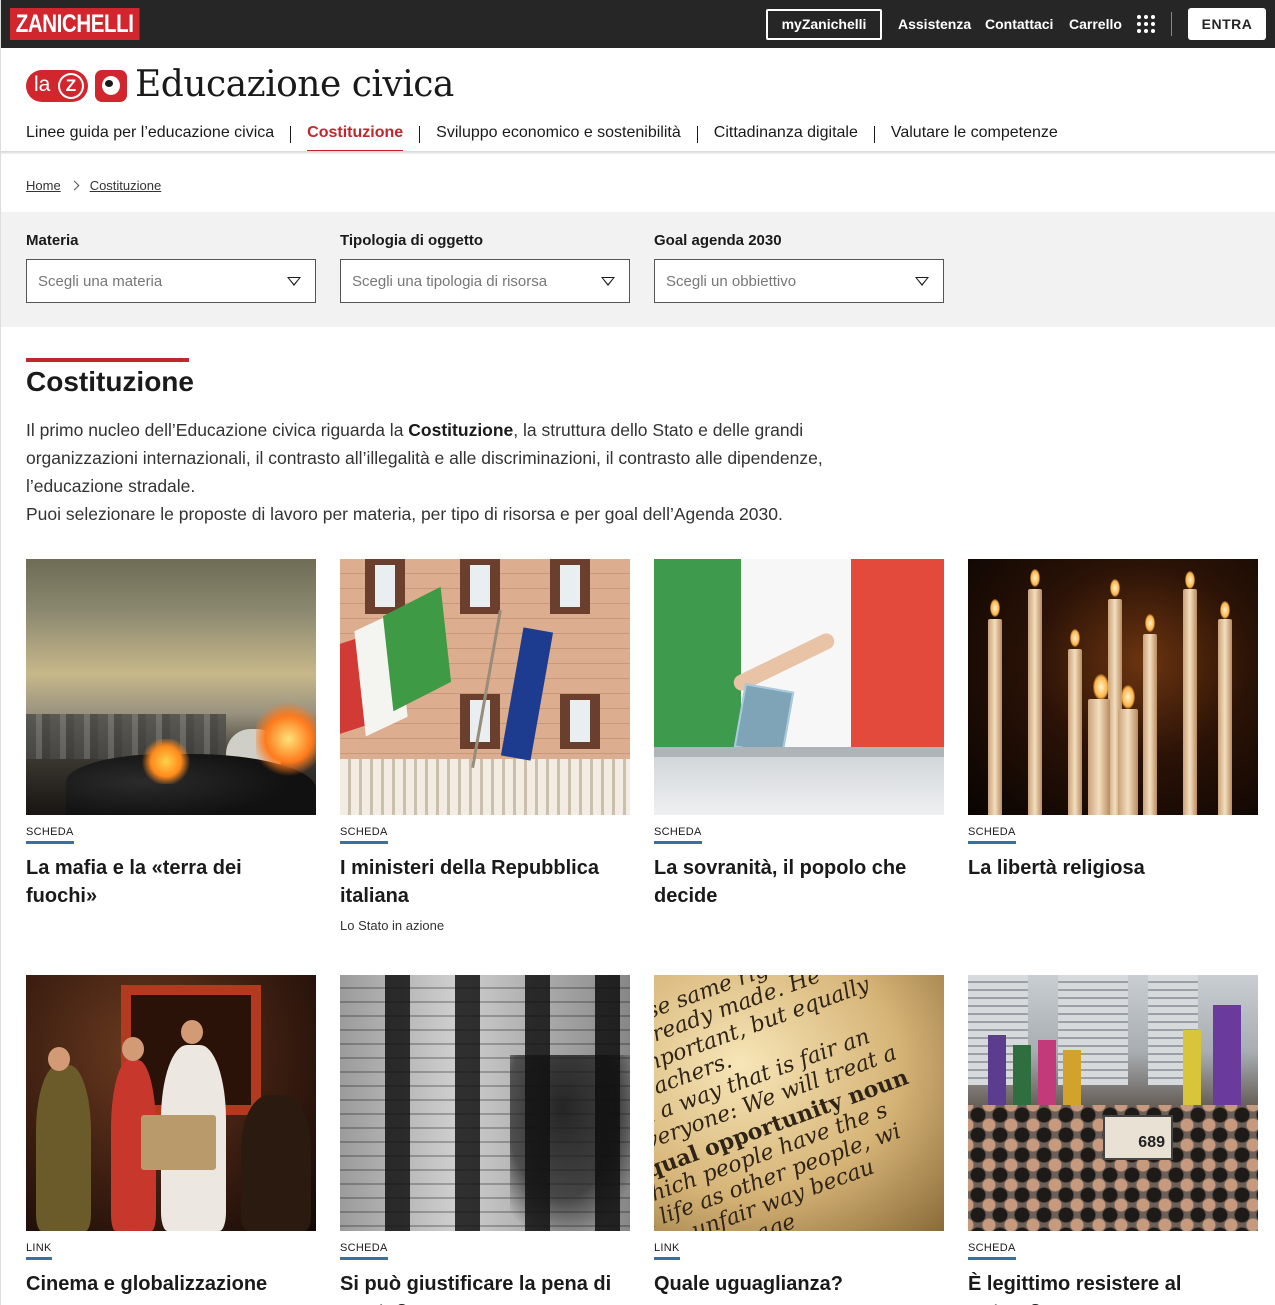 The width and height of the screenshot is (1275, 1305). Describe the element at coordinates (100, 281) in the screenshot. I see `materia-select-placeholder: Scegli una materia` at that location.